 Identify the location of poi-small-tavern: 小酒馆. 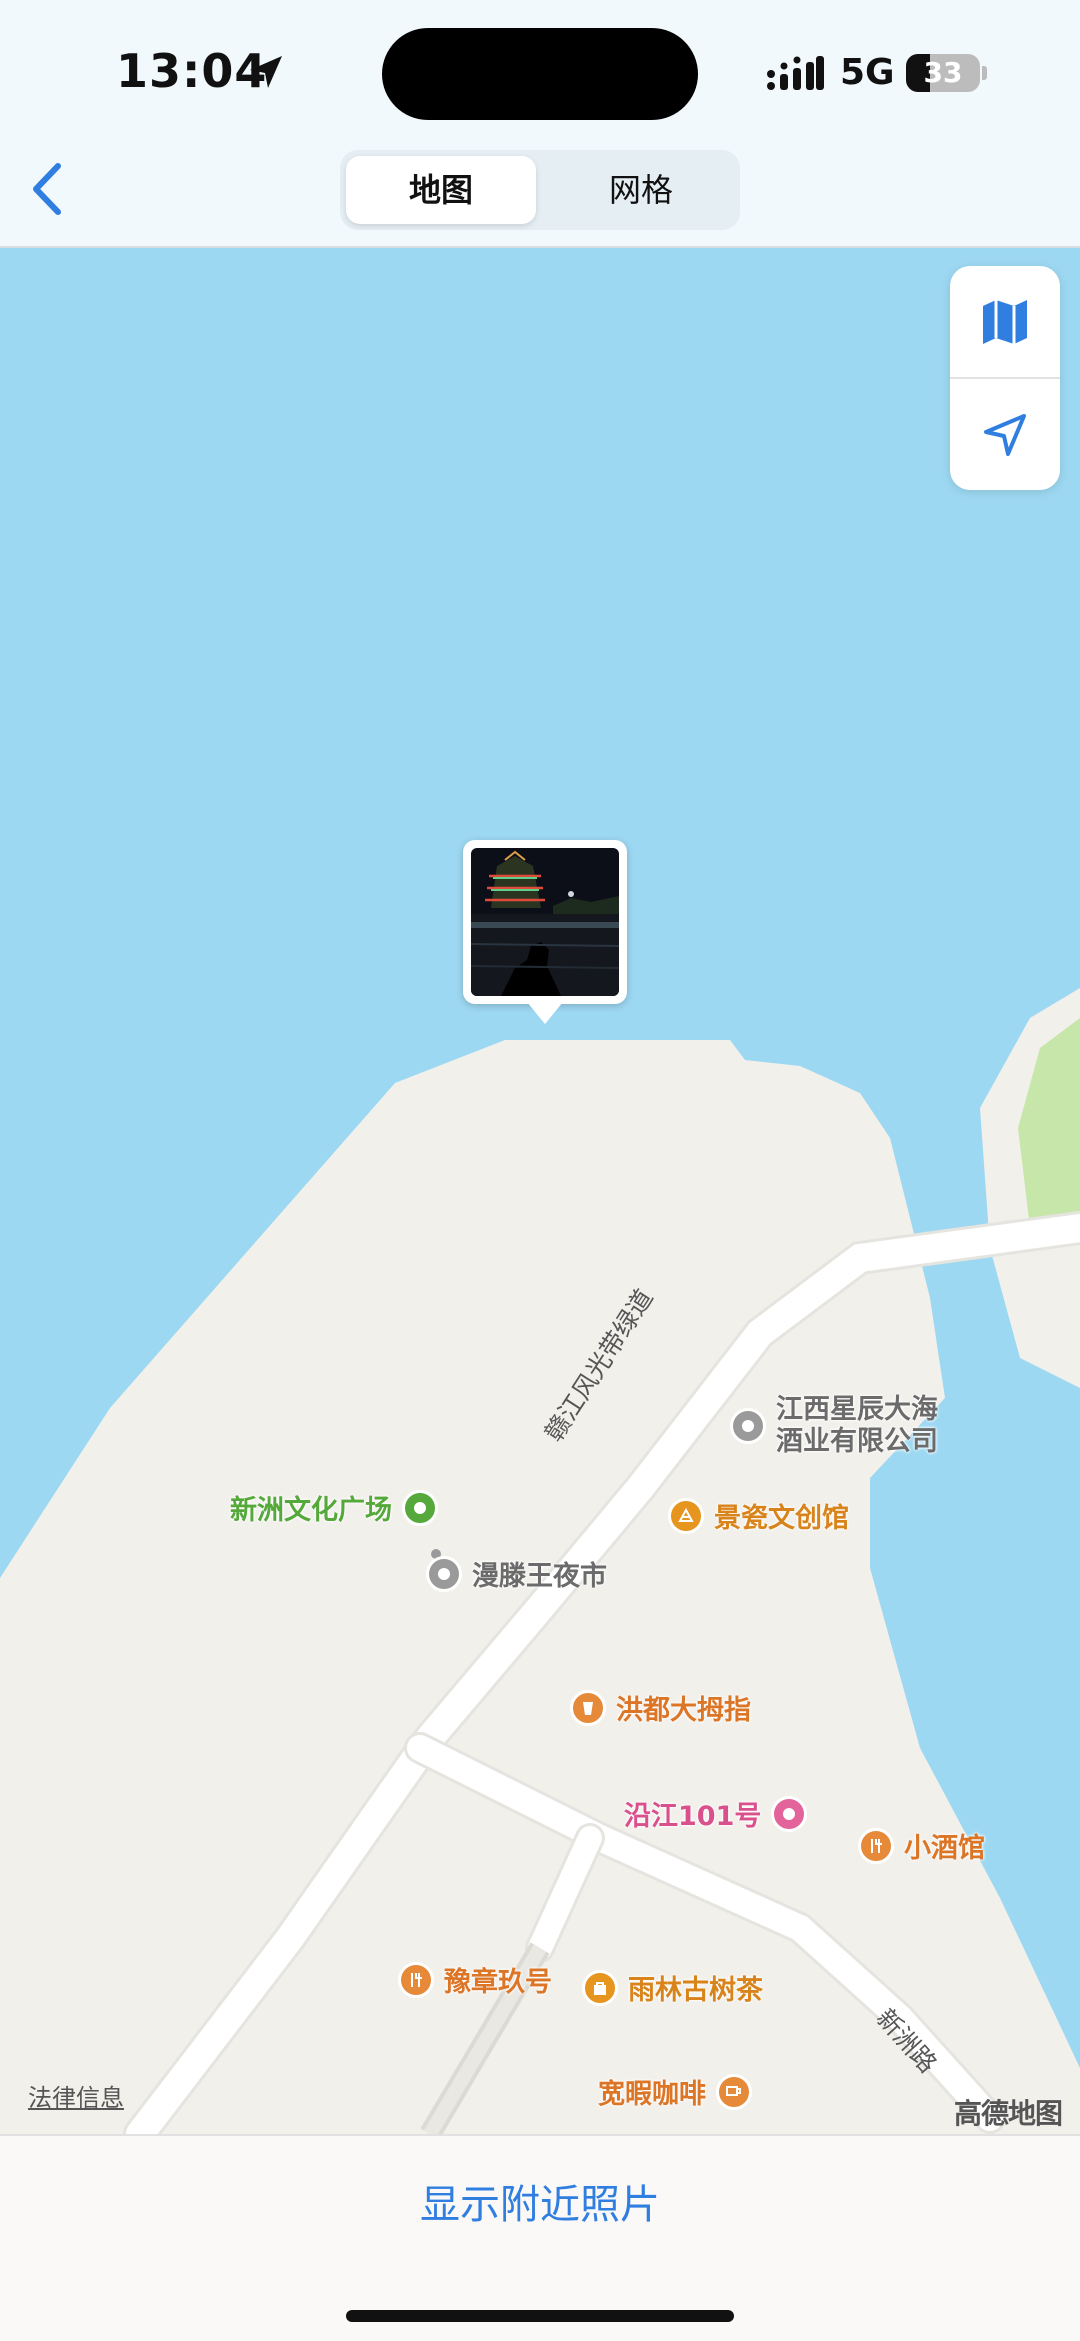
(921, 1845).